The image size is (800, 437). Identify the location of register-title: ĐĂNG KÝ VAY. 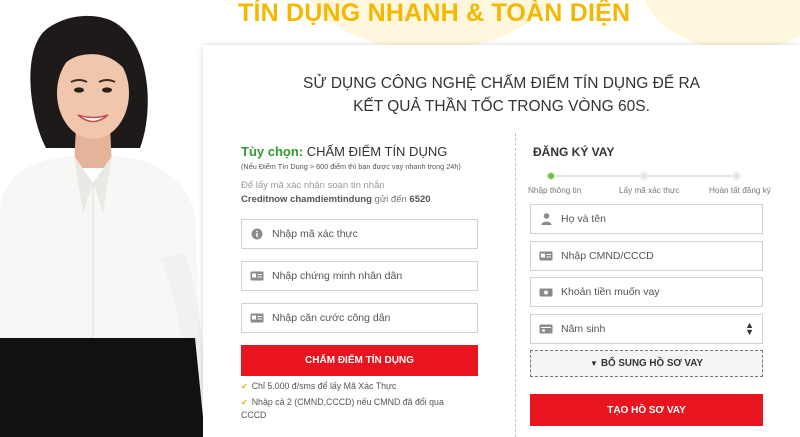
(574, 152).